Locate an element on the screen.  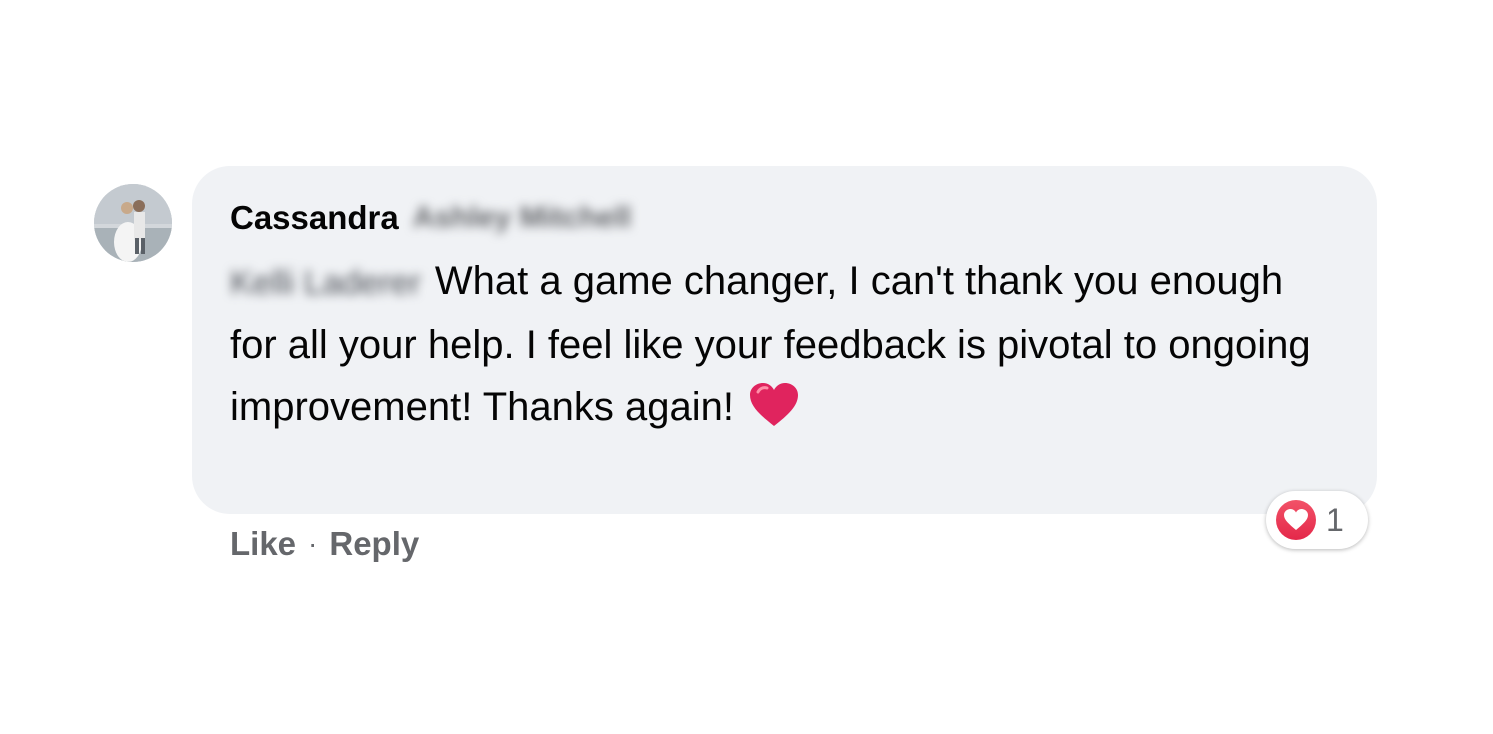
tagged-name-blurred: Kelli Laderer is located at coordinates (325, 283).